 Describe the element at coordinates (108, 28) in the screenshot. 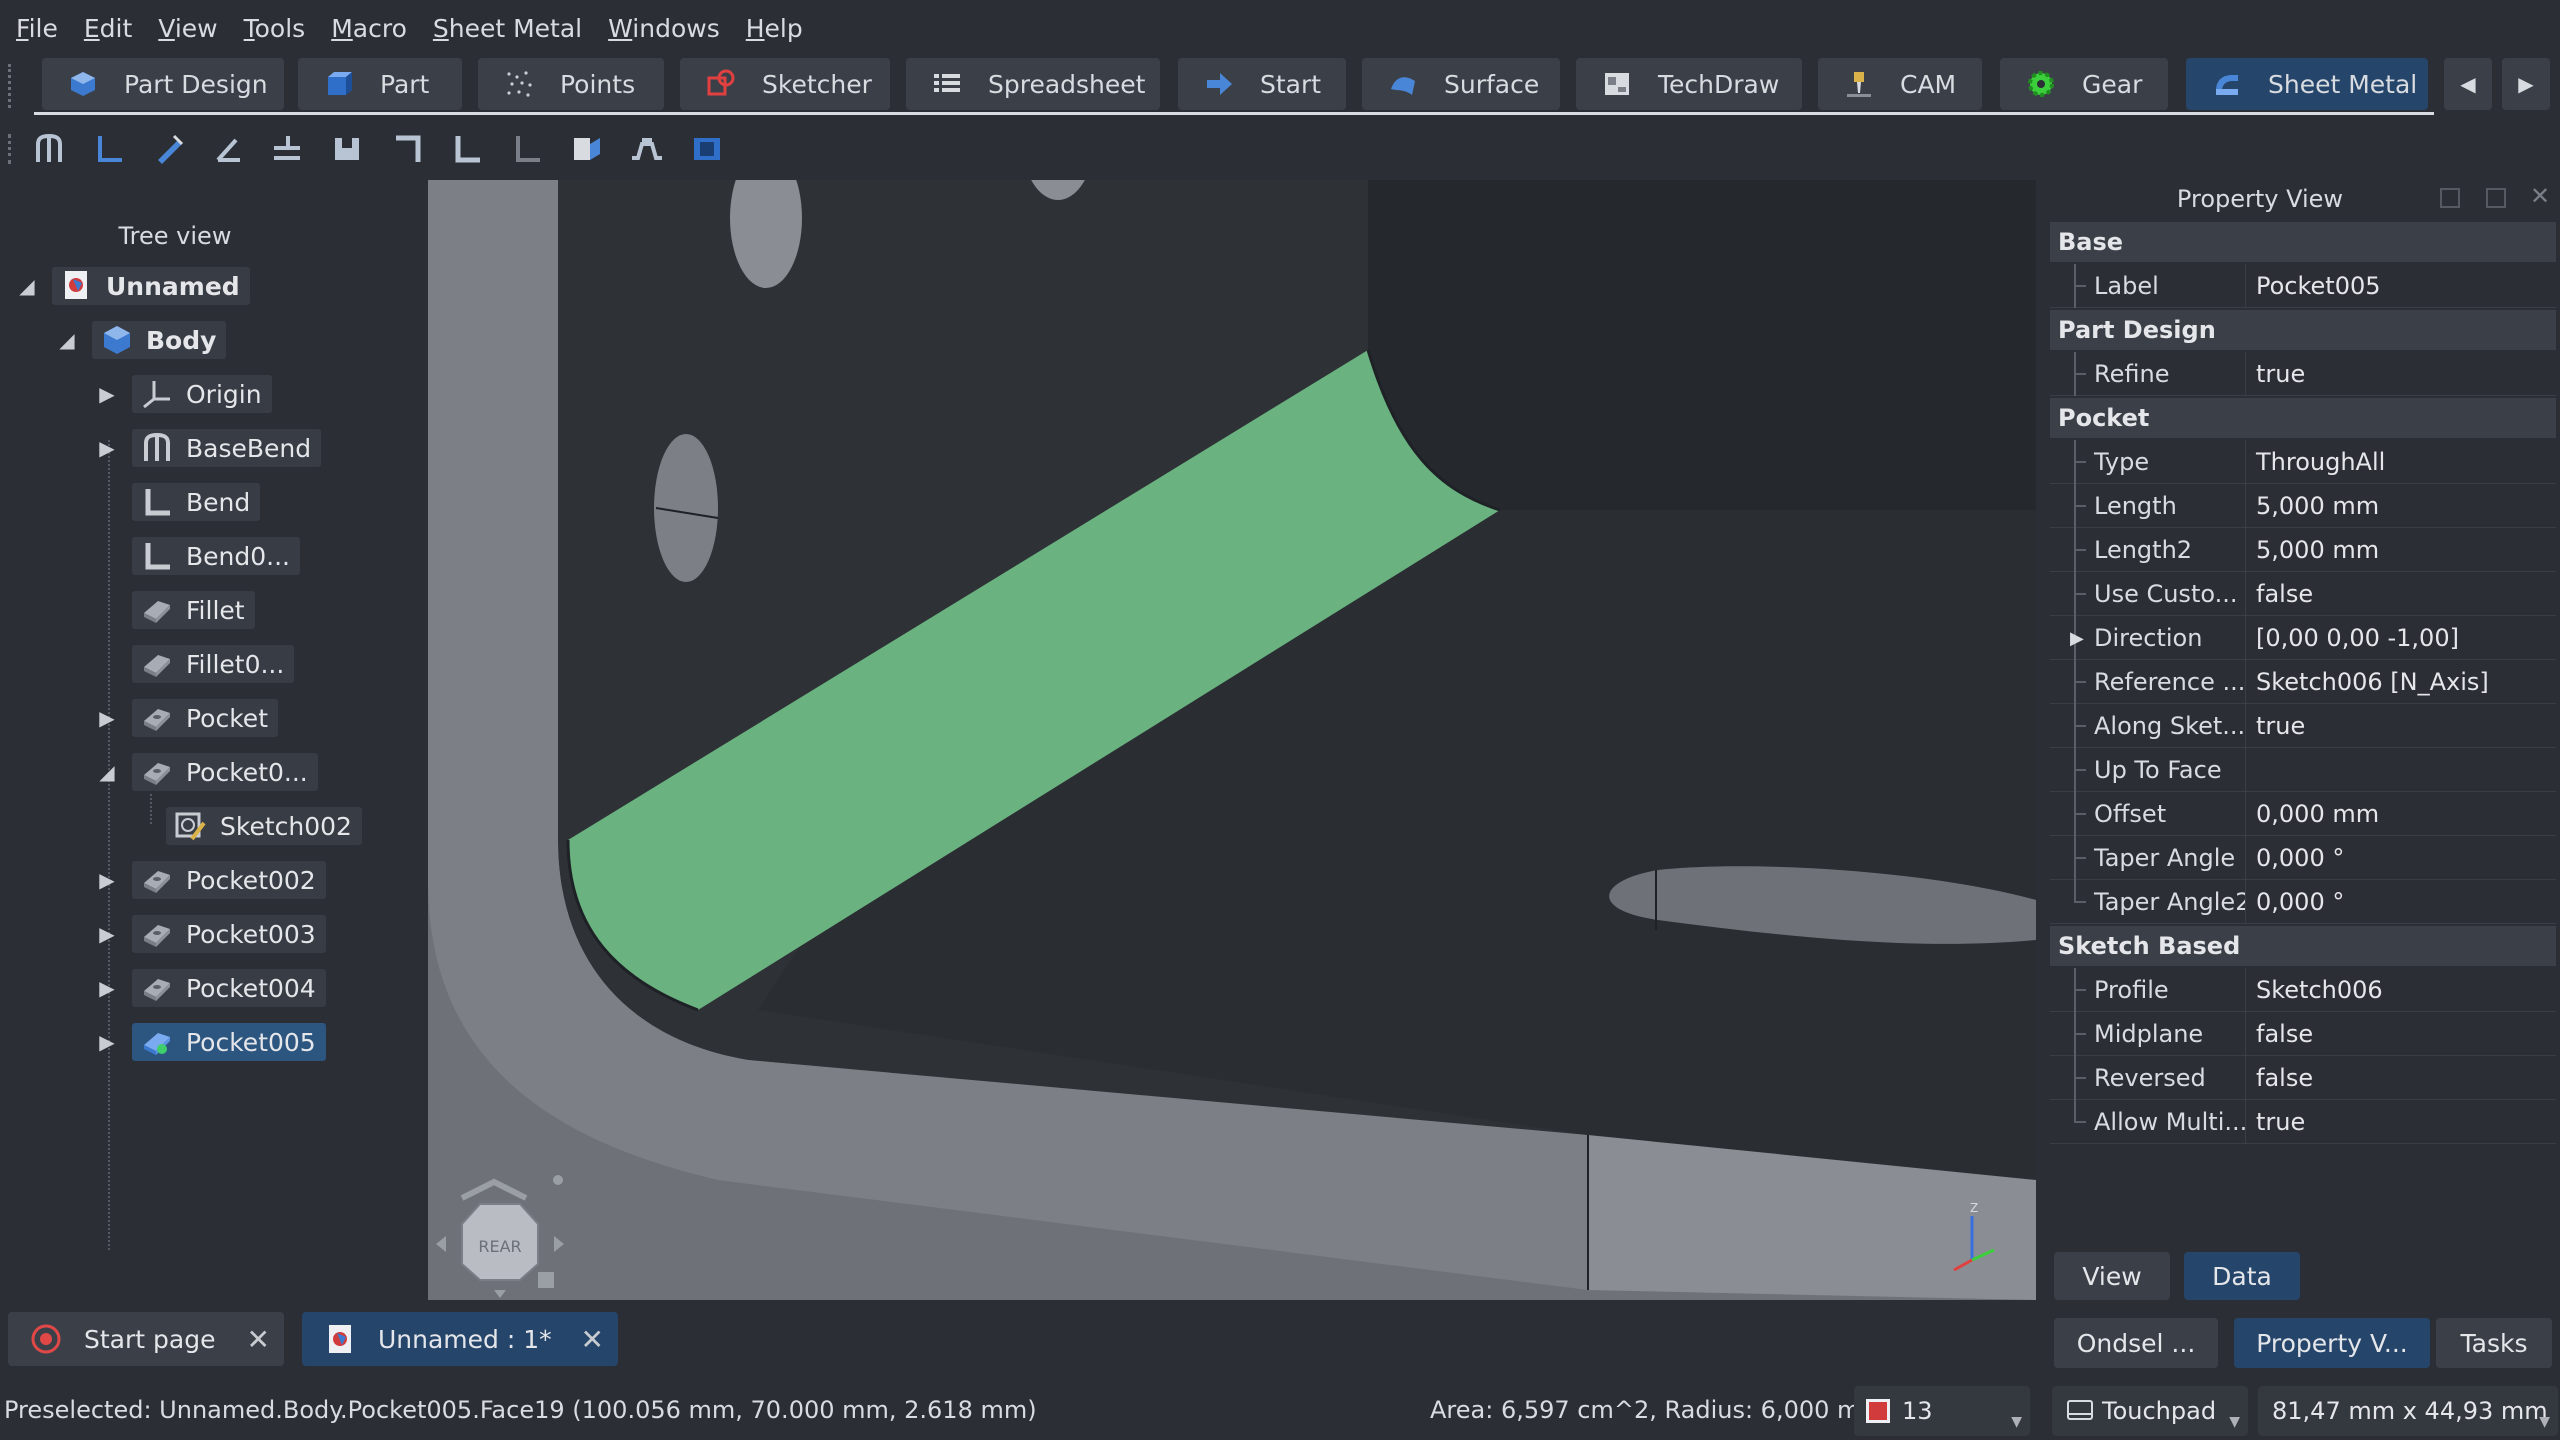

I see `menu-edit: Edit` at that location.